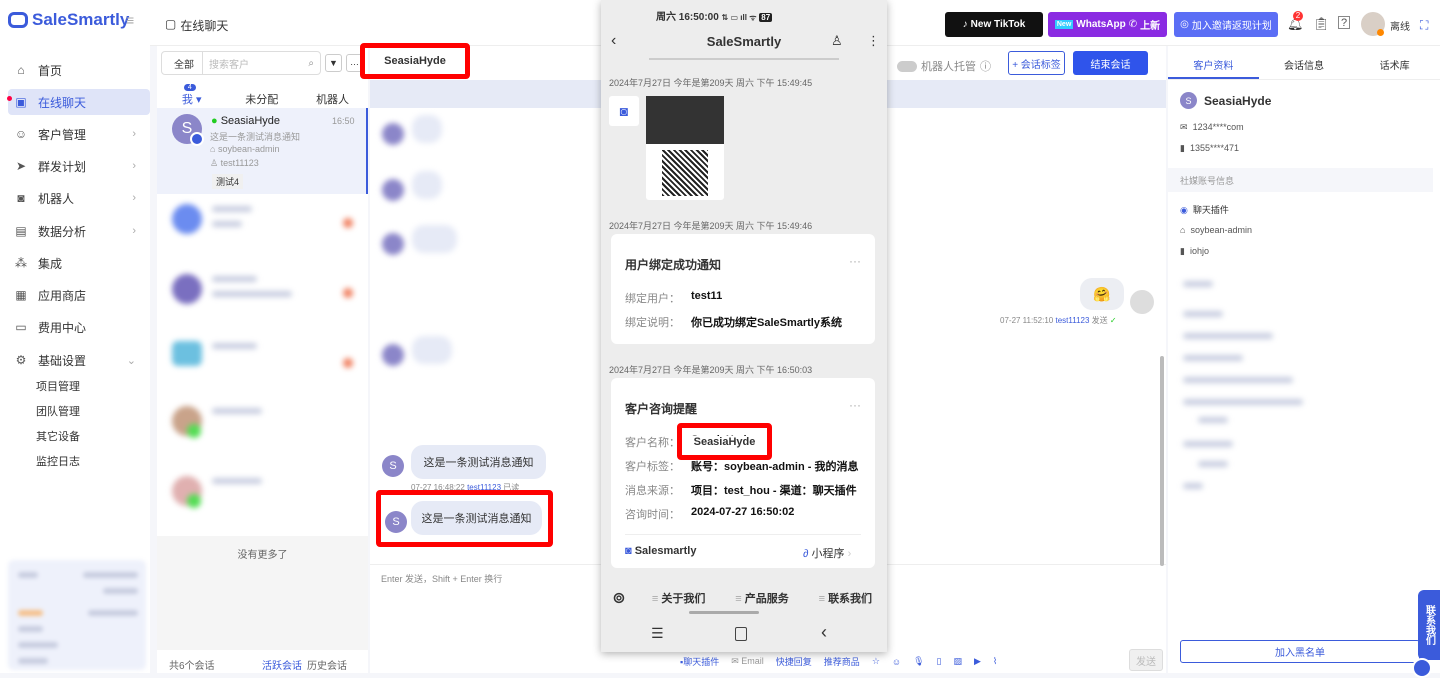 This screenshot has width=1440, height=678. I want to click on sidebar-sub-devices: 其它设备, so click(58, 436).